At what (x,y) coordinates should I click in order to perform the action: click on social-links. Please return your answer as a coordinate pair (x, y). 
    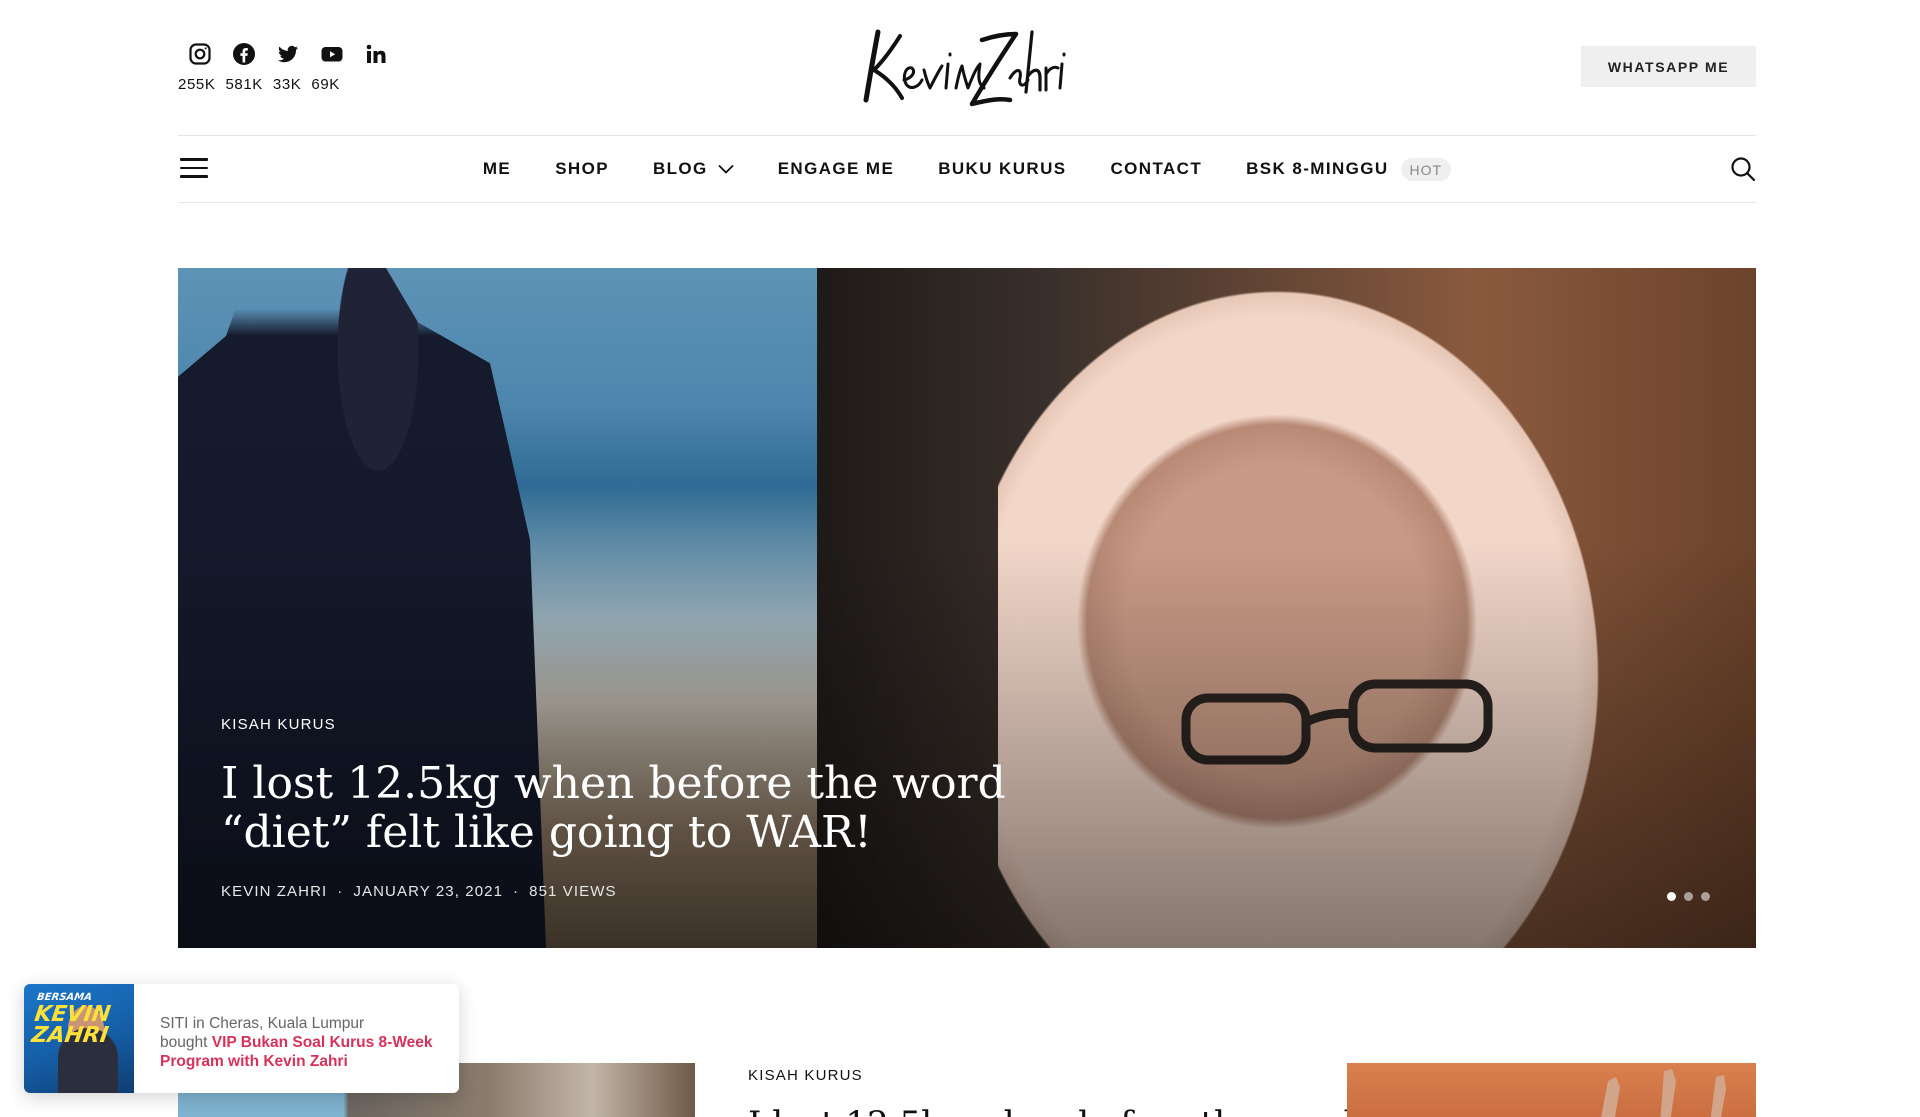
    Looking at the image, I should click on (288, 54).